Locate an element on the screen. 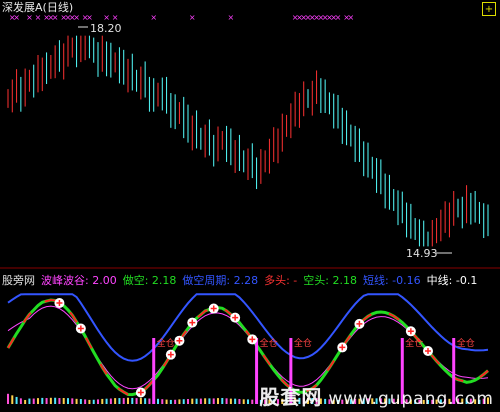 This screenshot has height=412, width=500. low-price-label: 14.93 is located at coordinates (422, 253).